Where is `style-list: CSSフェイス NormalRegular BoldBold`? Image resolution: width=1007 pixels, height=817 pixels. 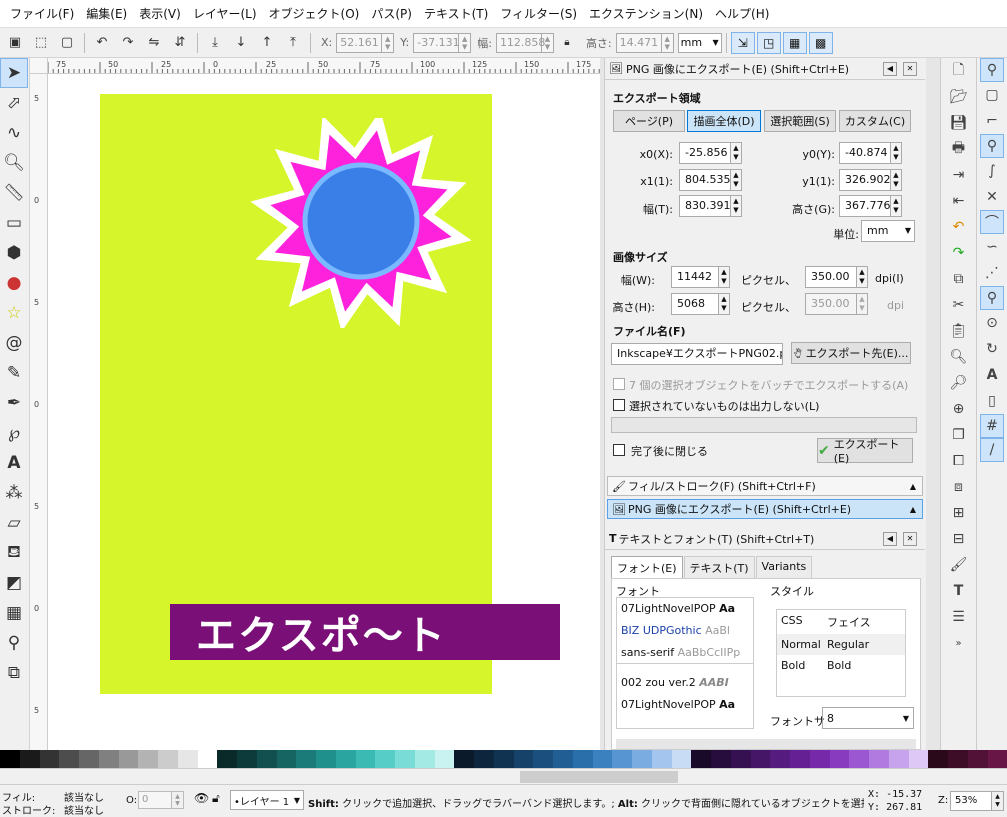
style-list: CSSフェイス NormalRegular BoldBold is located at coordinates (841, 653).